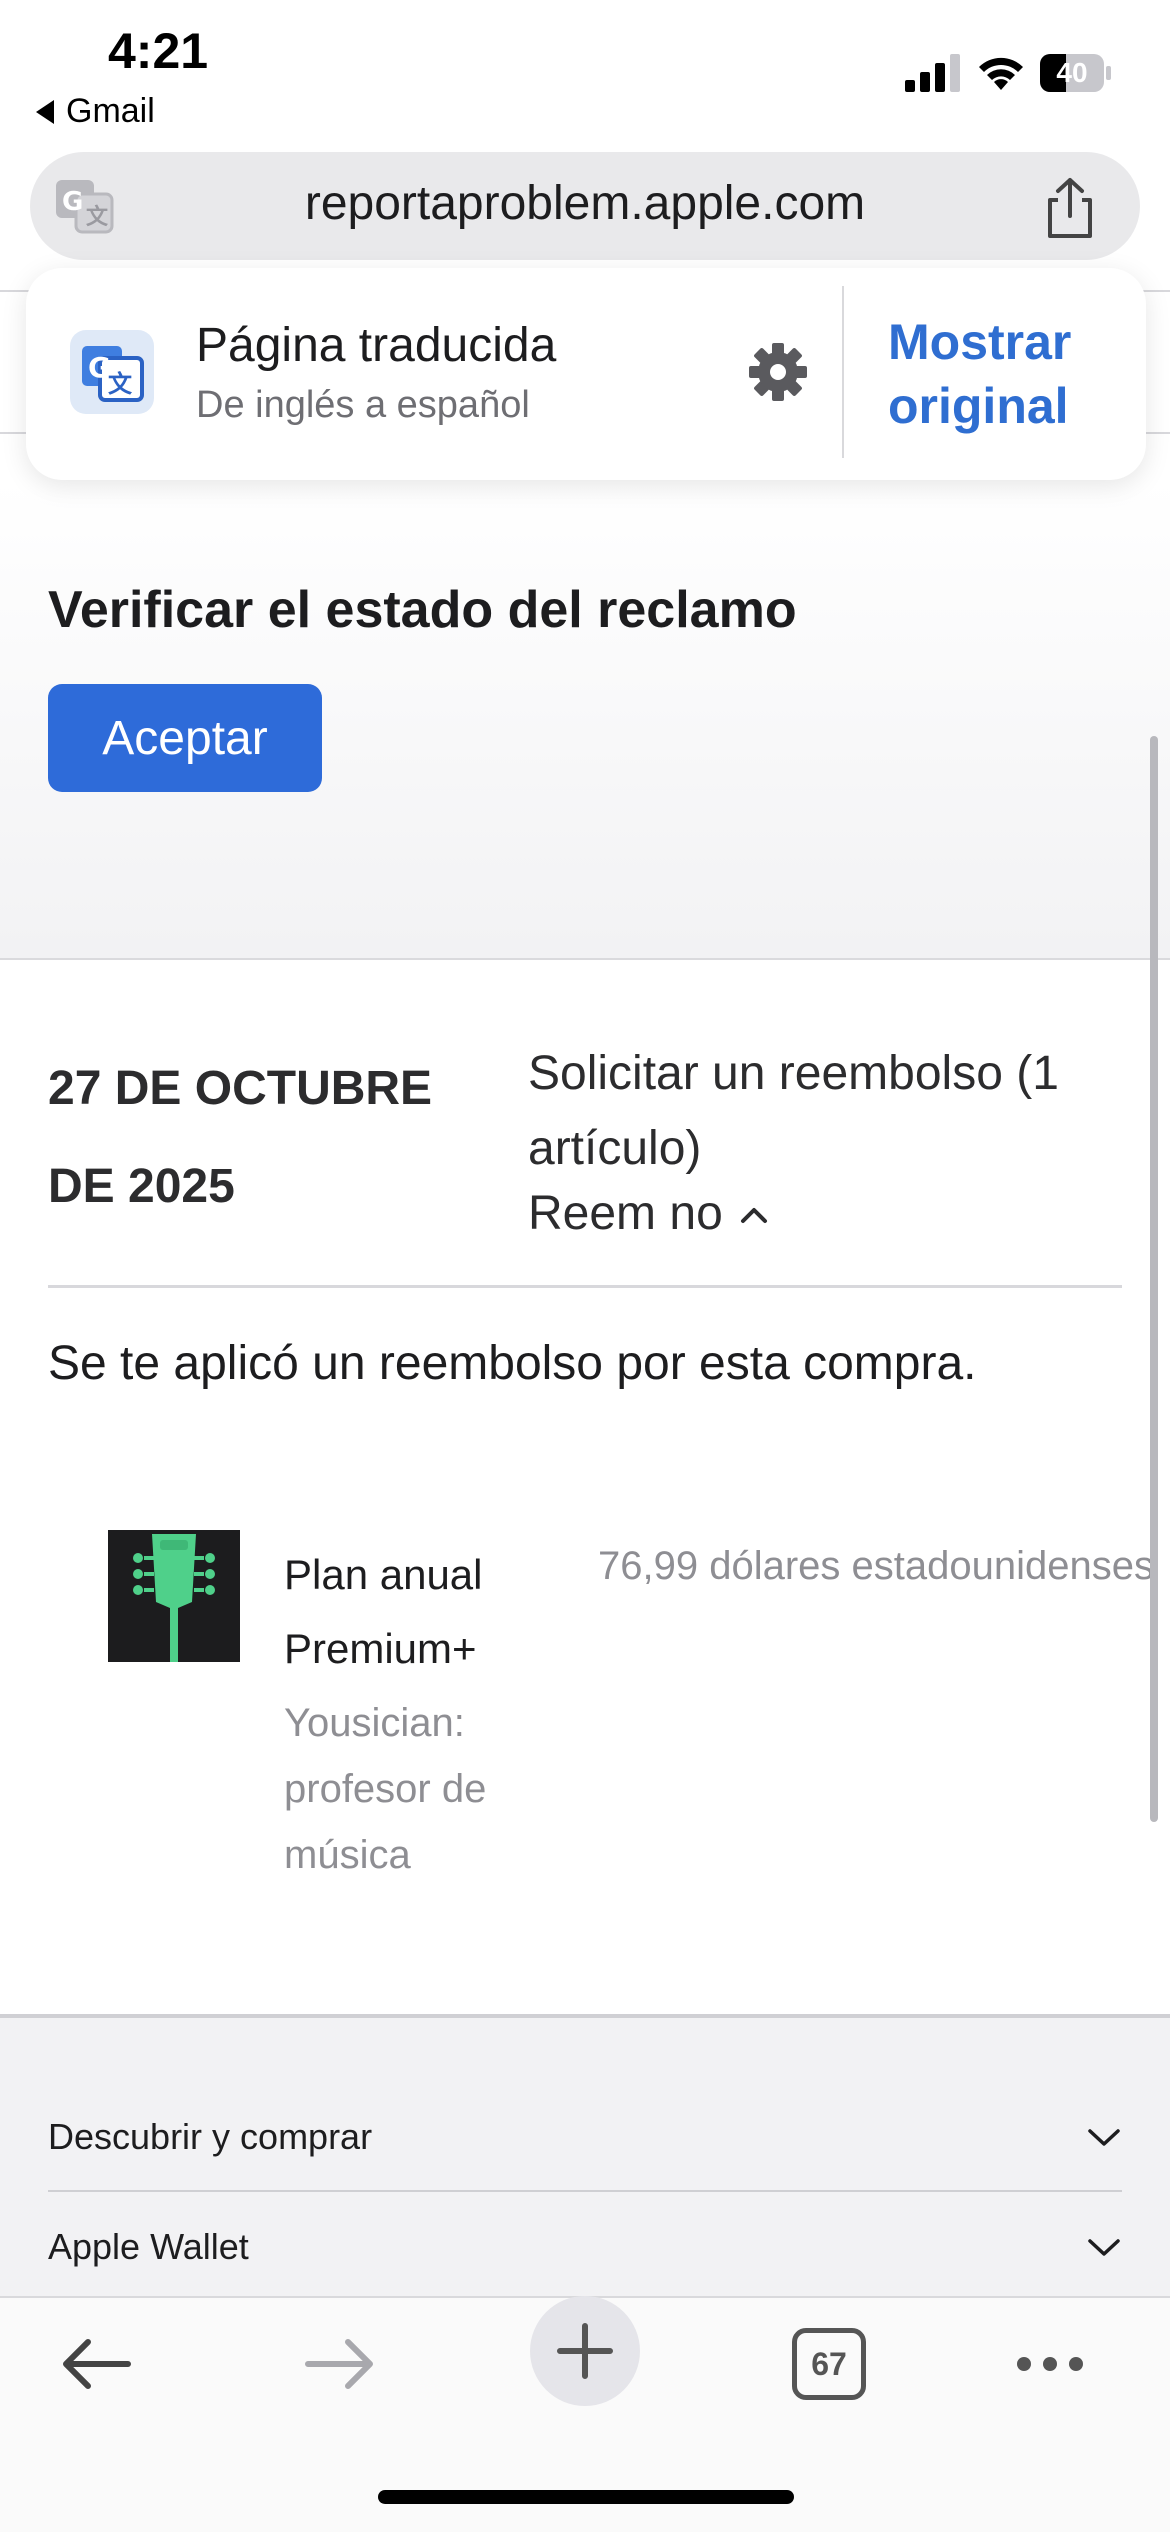 The height and width of the screenshot is (2532, 1170). What do you see at coordinates (120, 384) in the screenshot?
I see `svg-text: 文` at bounding box center [120, 384].